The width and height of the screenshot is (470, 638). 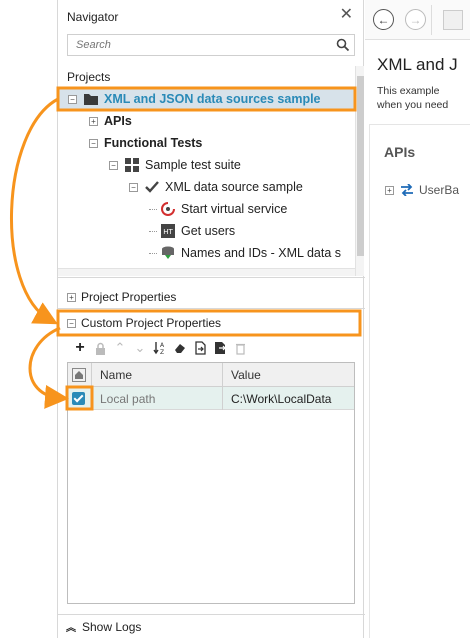 What do you see at coordinates (288, 375) in the screenshot?
I see `column-header-value: Value` at bounding box center [288, 375].